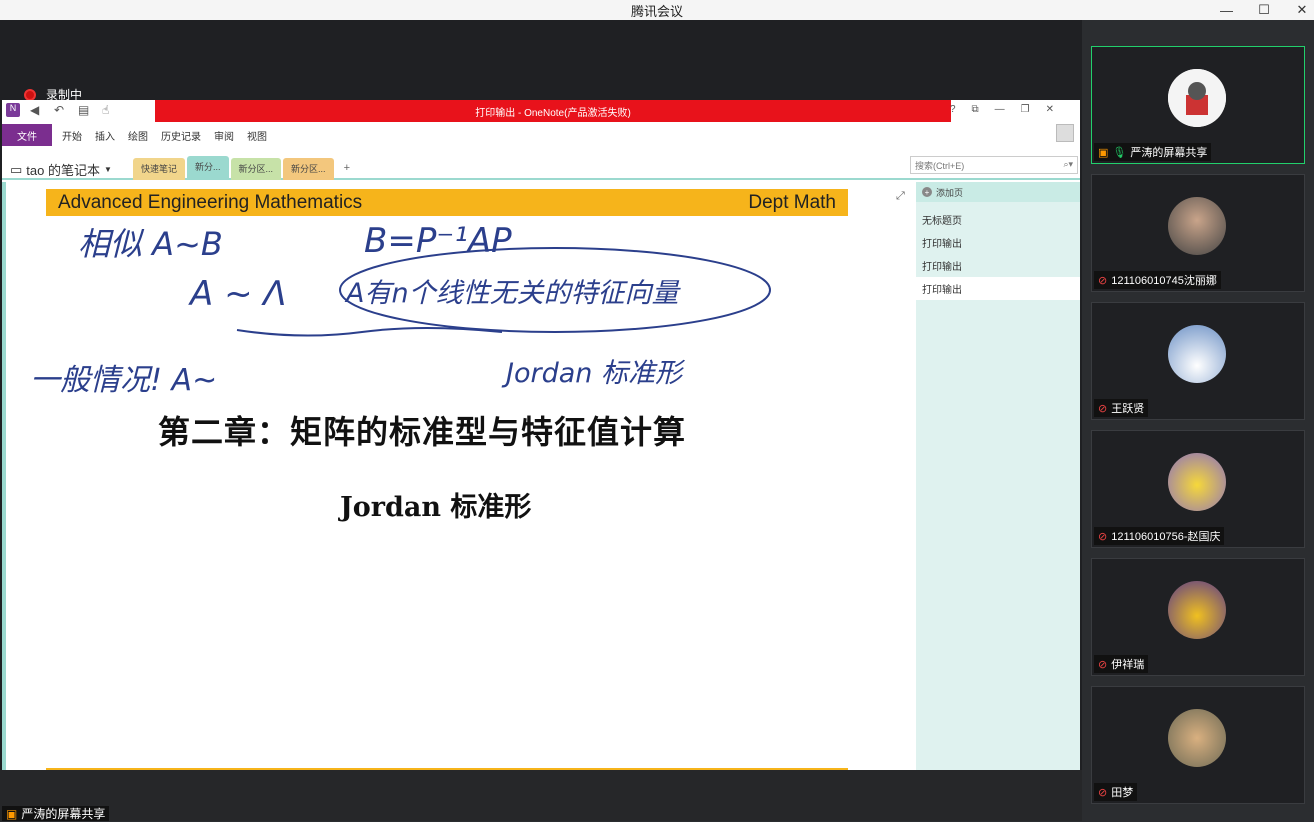 The height and width of the screenshot is (822, 1314). What do you see at coordinates (998, 479) in the screenshot?
I see `page-list-panel: + 添加页 无标题页 打印输出 打印输出 打印输出` at bounding box center [998, 479].